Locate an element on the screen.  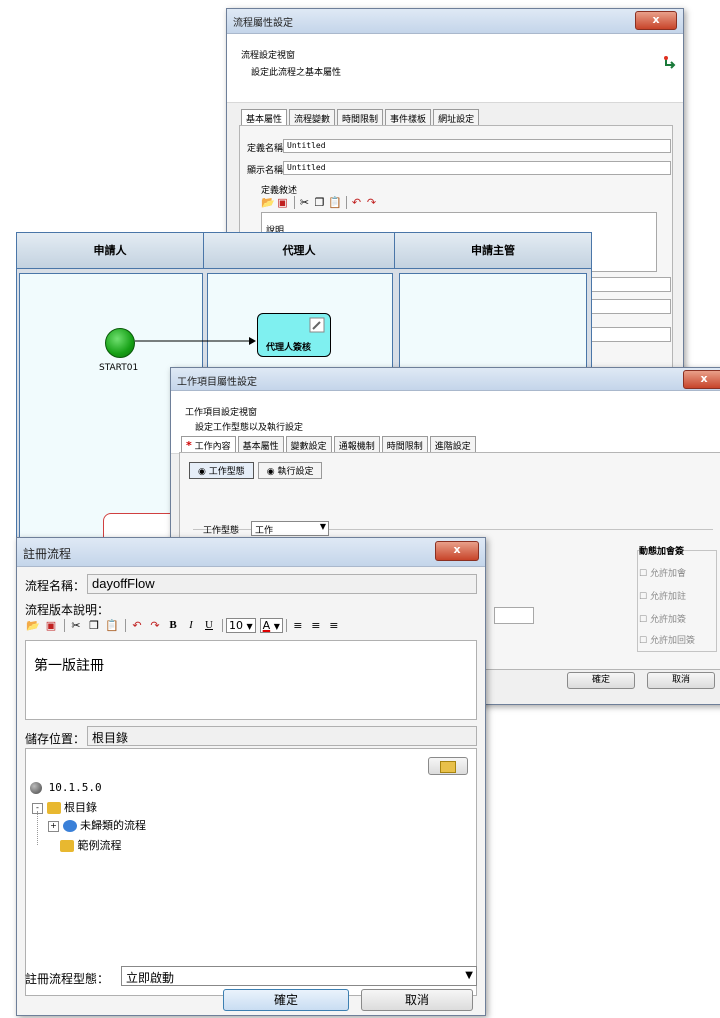
tree-sample-node: 範例流程 is located at coordinates (91, 845).